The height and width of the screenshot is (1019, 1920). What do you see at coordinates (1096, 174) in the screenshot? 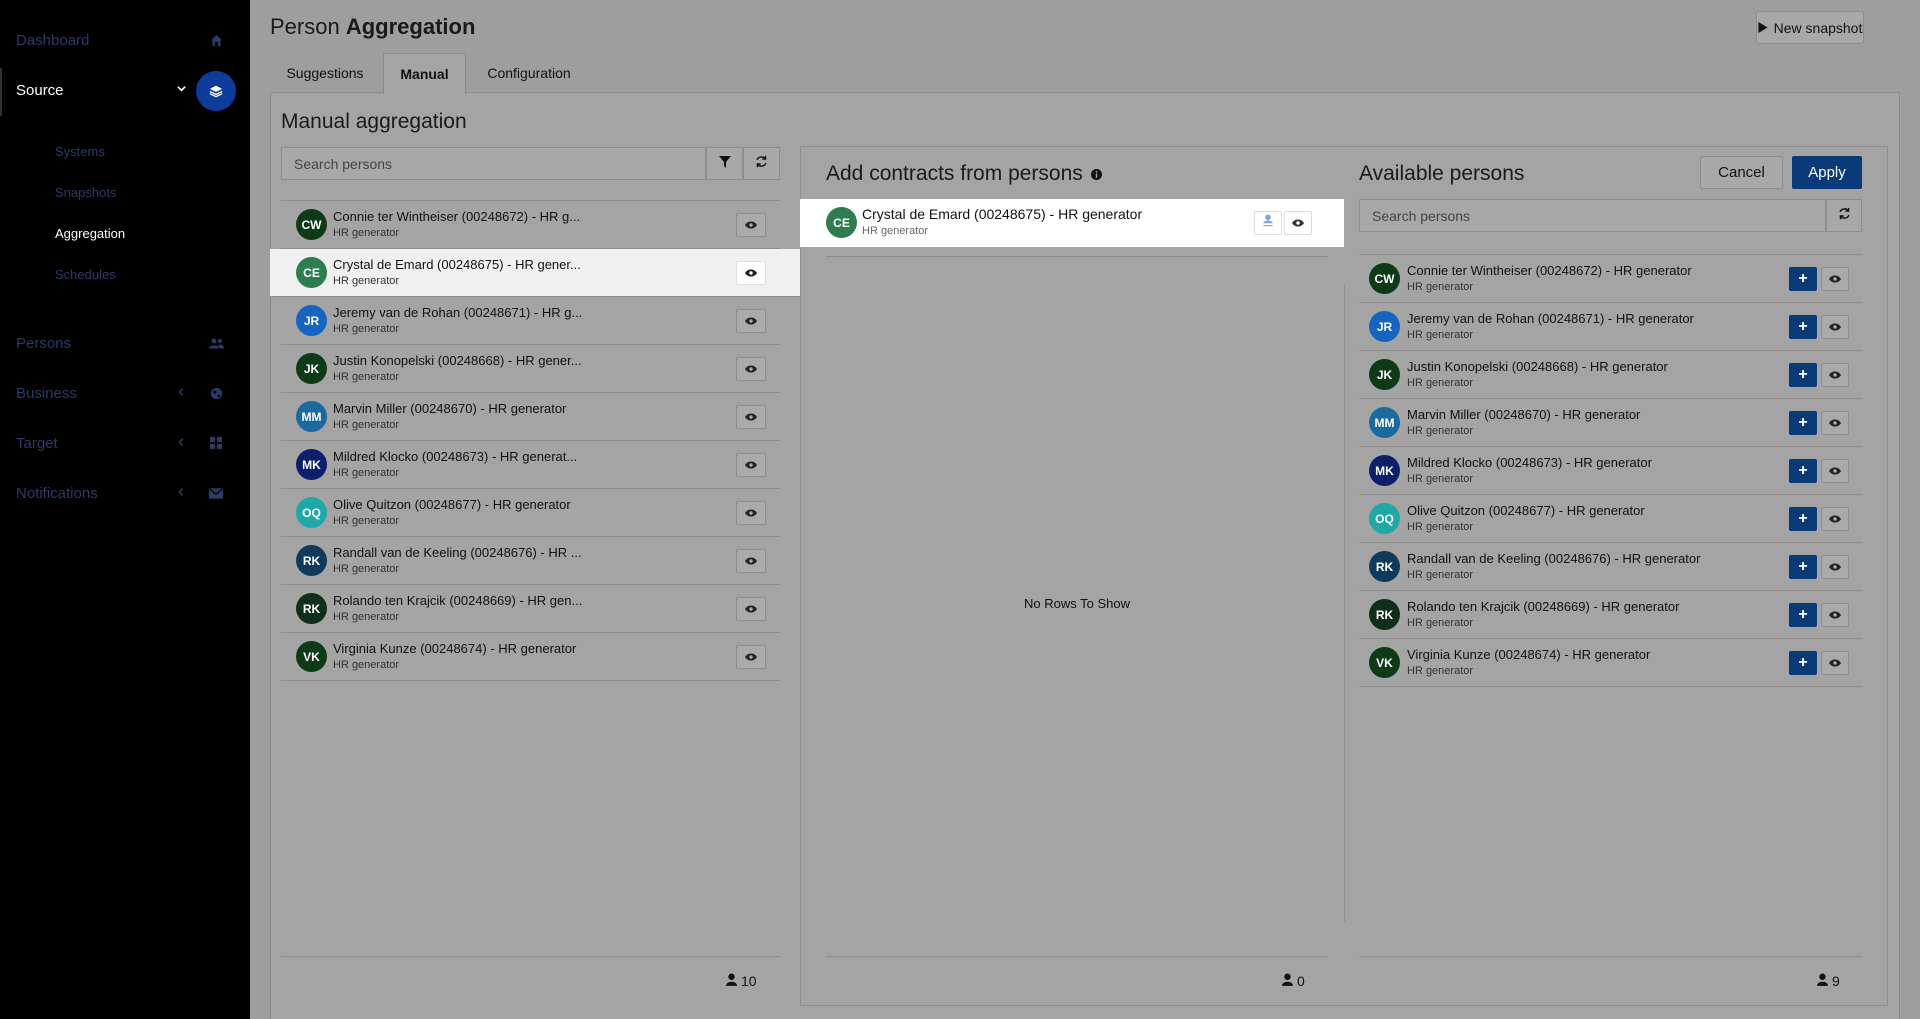
I see `info-icon` at bounding box center [1096, 174].